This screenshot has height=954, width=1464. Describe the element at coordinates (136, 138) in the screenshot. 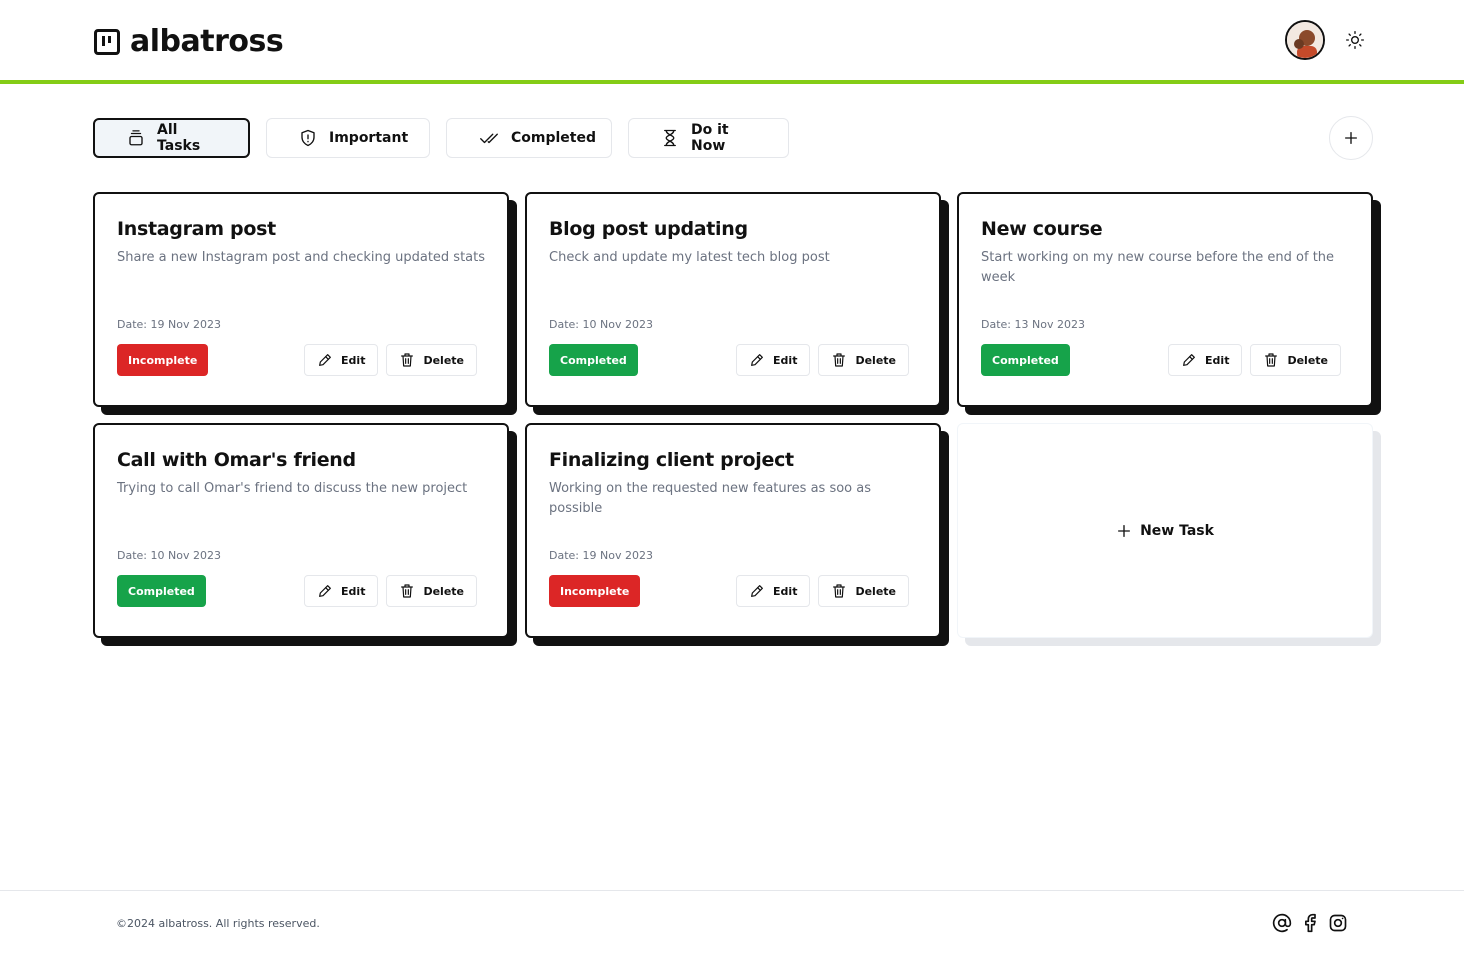

I see `layers-icon` at that location.